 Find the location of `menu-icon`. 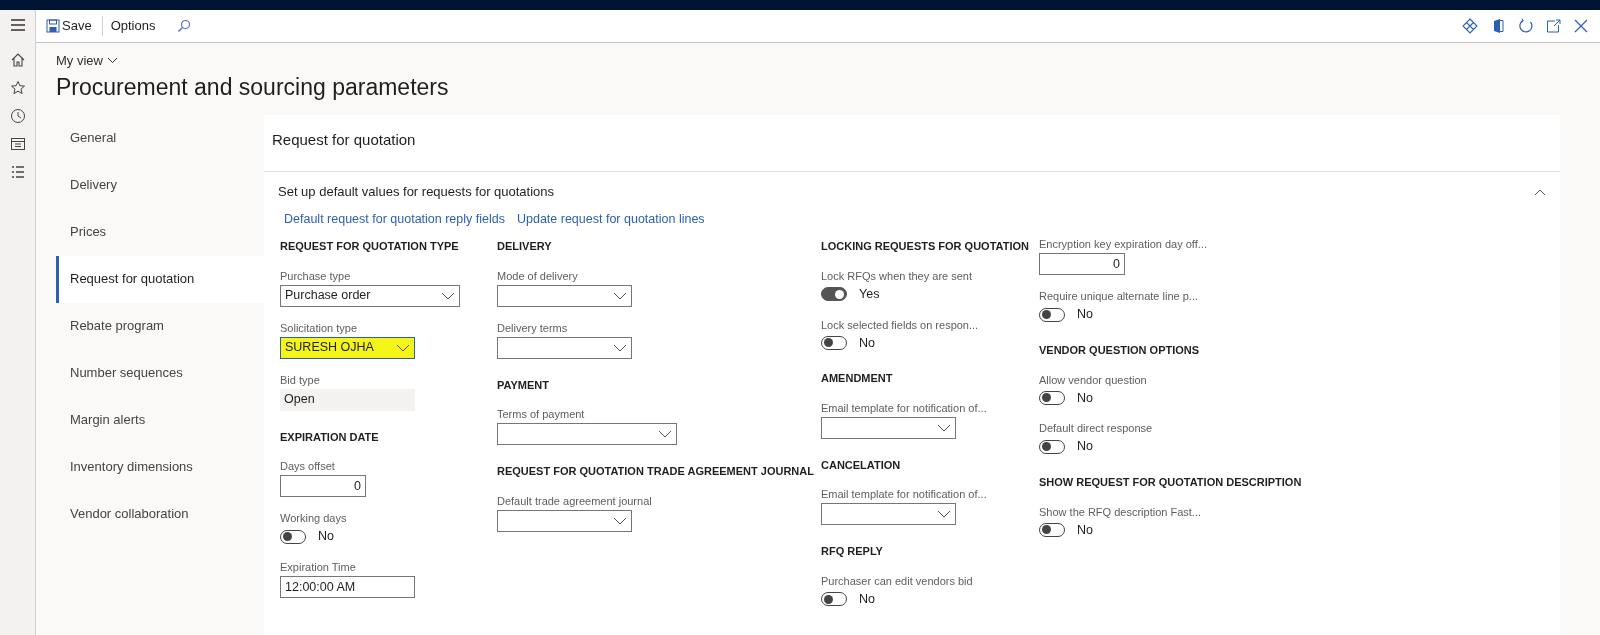

menu-icon is located at coordinates (17, 25).